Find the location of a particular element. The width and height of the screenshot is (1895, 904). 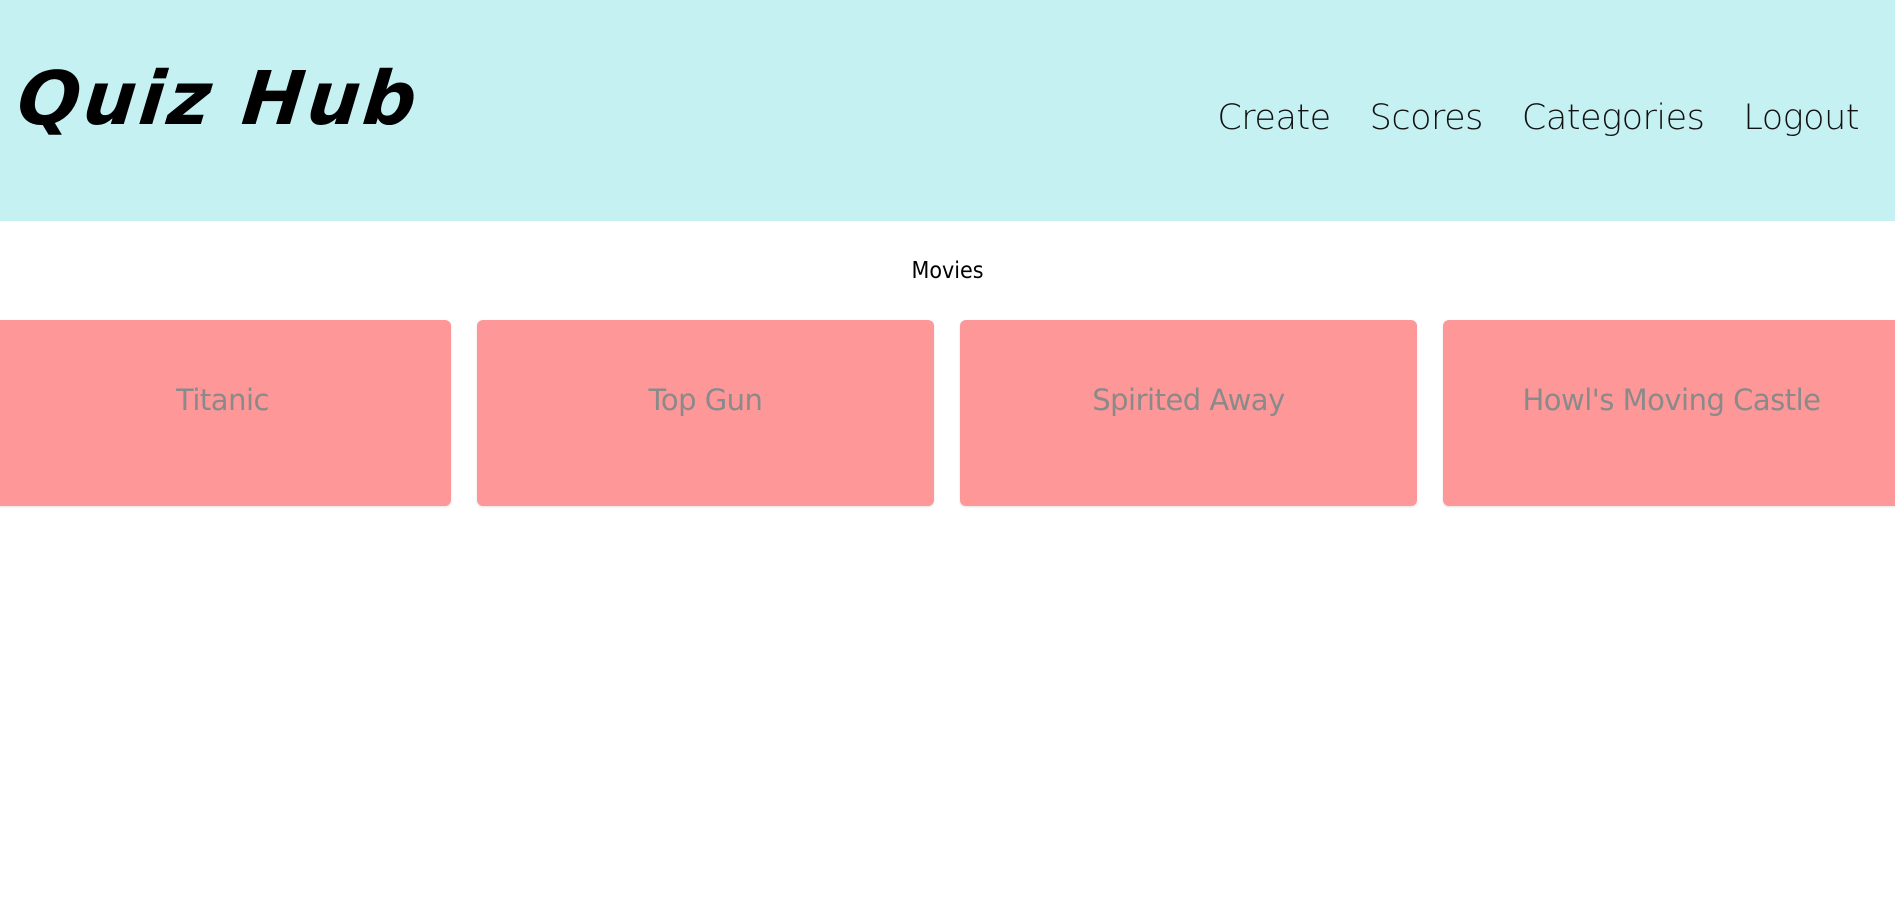

nav-scores-link: Scores is located at coordinates (1427, 118).